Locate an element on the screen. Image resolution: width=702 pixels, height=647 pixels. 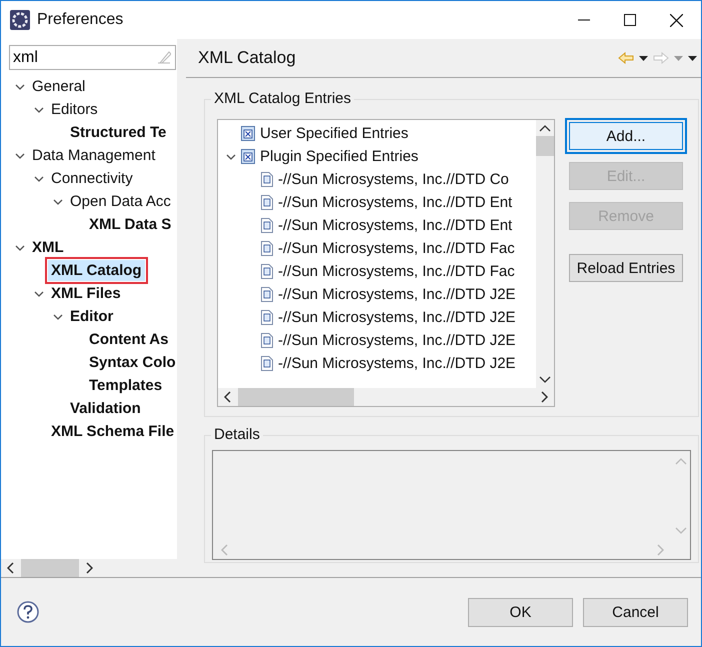
vertical-scrollbar is located at coordinates (545, 254).